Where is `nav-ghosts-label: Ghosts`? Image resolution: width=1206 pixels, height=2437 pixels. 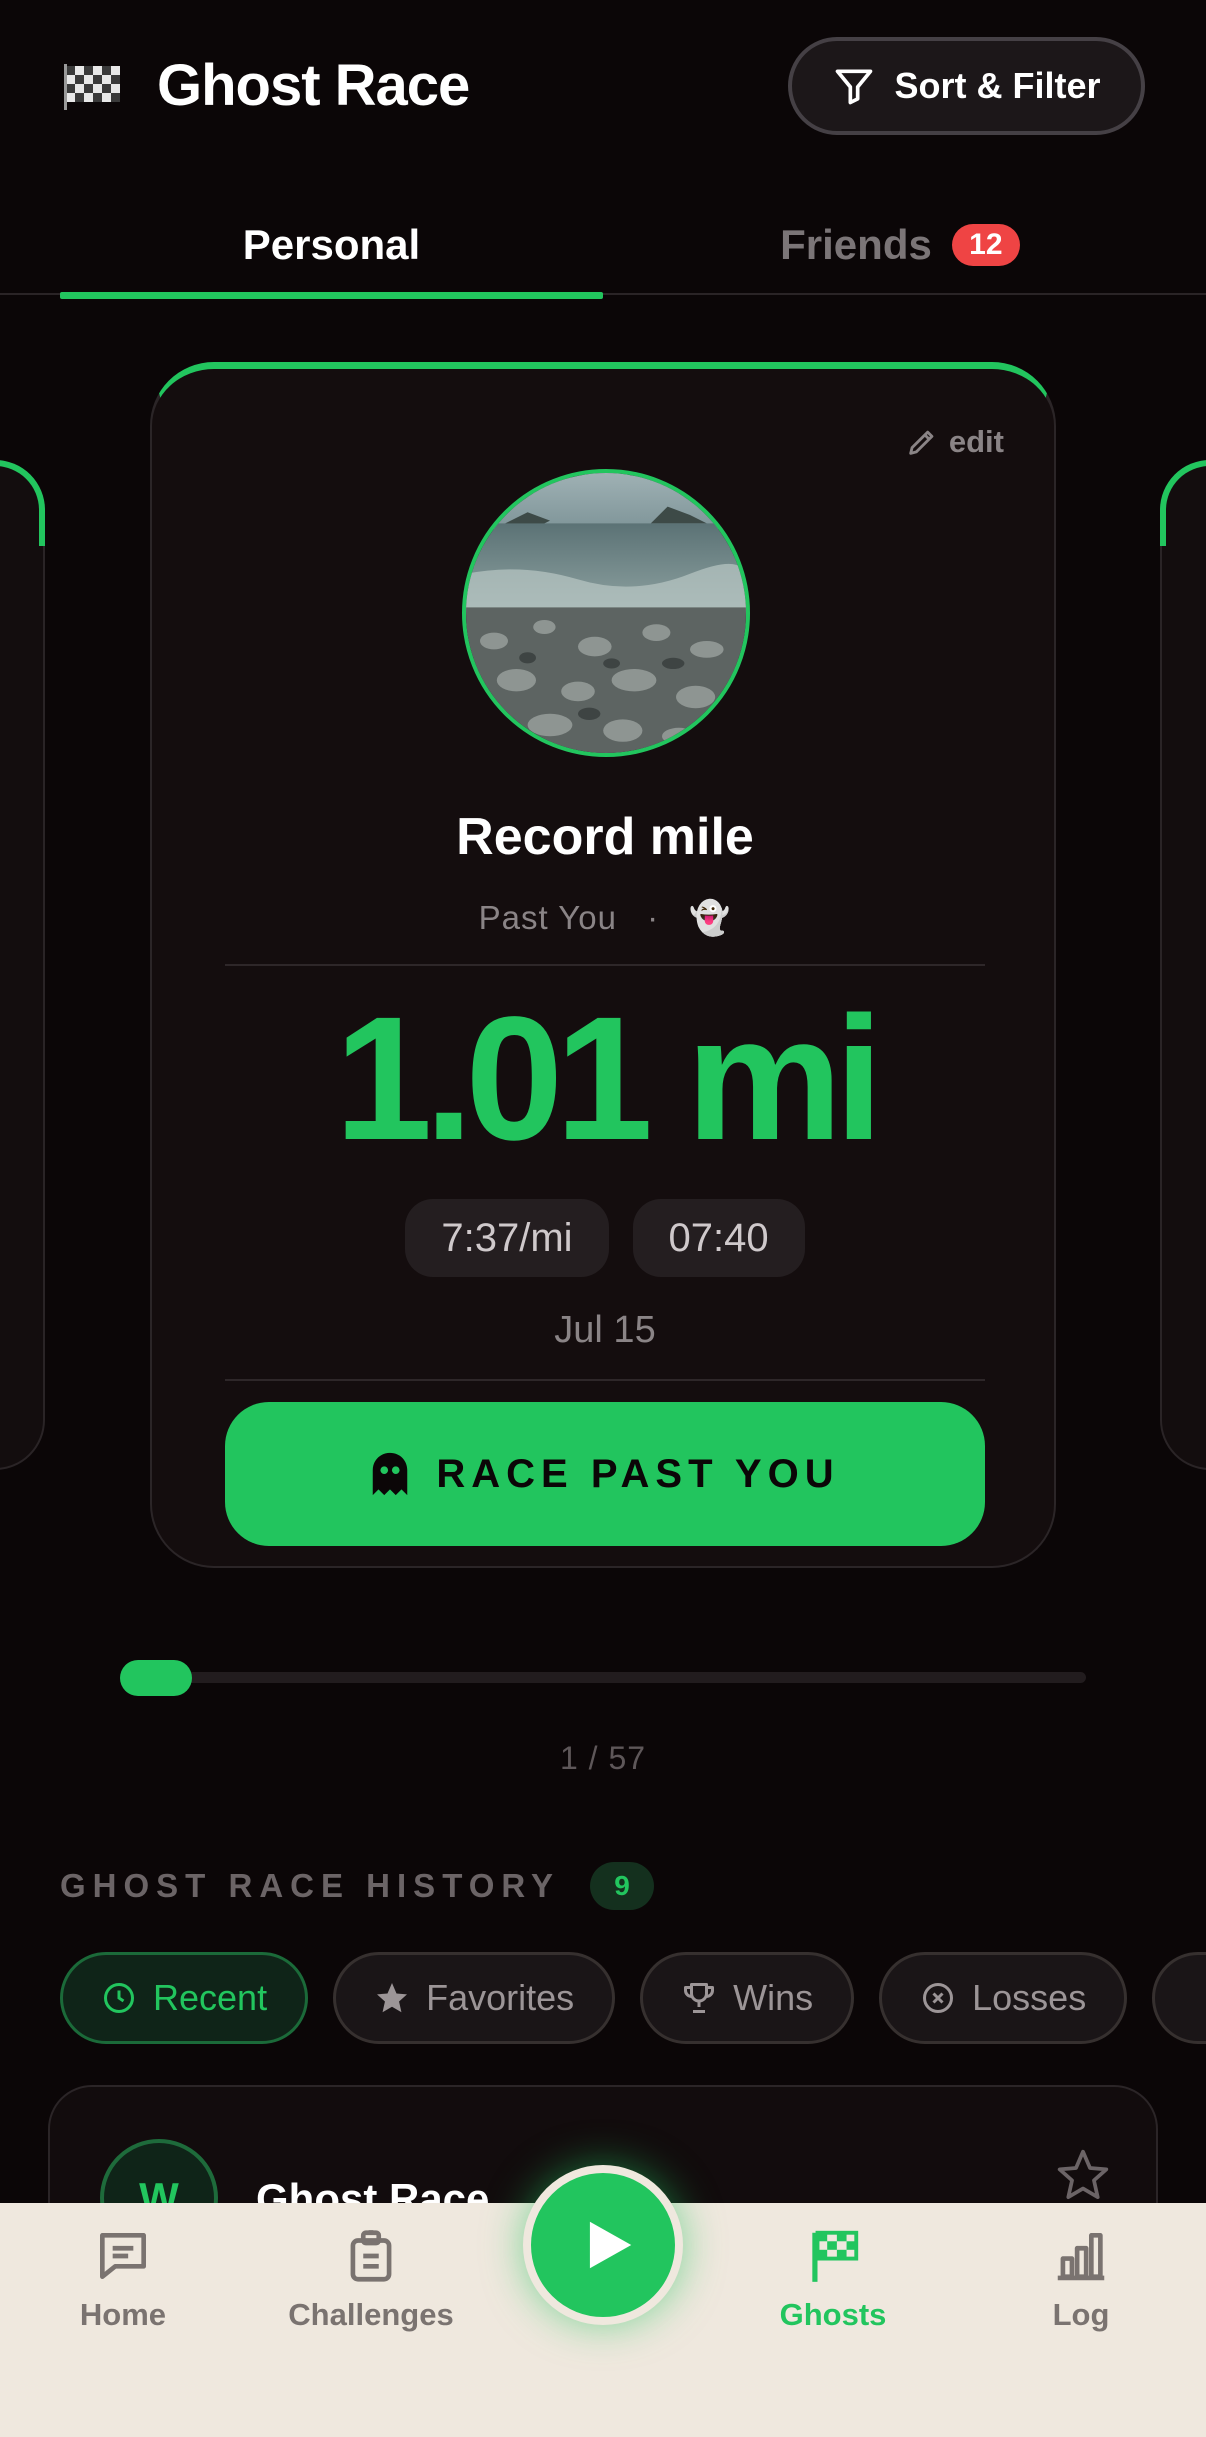 nav-ghosts-label: Ghosts is located at coordinates (833, 2314).